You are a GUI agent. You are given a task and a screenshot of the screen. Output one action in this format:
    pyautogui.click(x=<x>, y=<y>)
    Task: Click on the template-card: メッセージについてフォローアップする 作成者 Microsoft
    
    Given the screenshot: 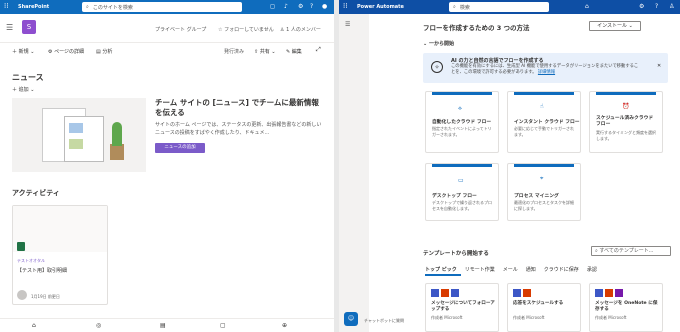 What is the action you would take?
    pyautogui.click(x=462, y=307)
    